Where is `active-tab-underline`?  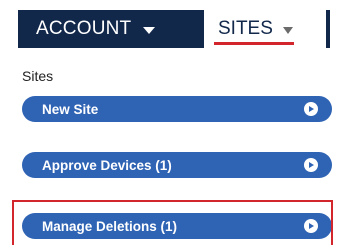 active-tab-underline is located at coordinates (254, 43).